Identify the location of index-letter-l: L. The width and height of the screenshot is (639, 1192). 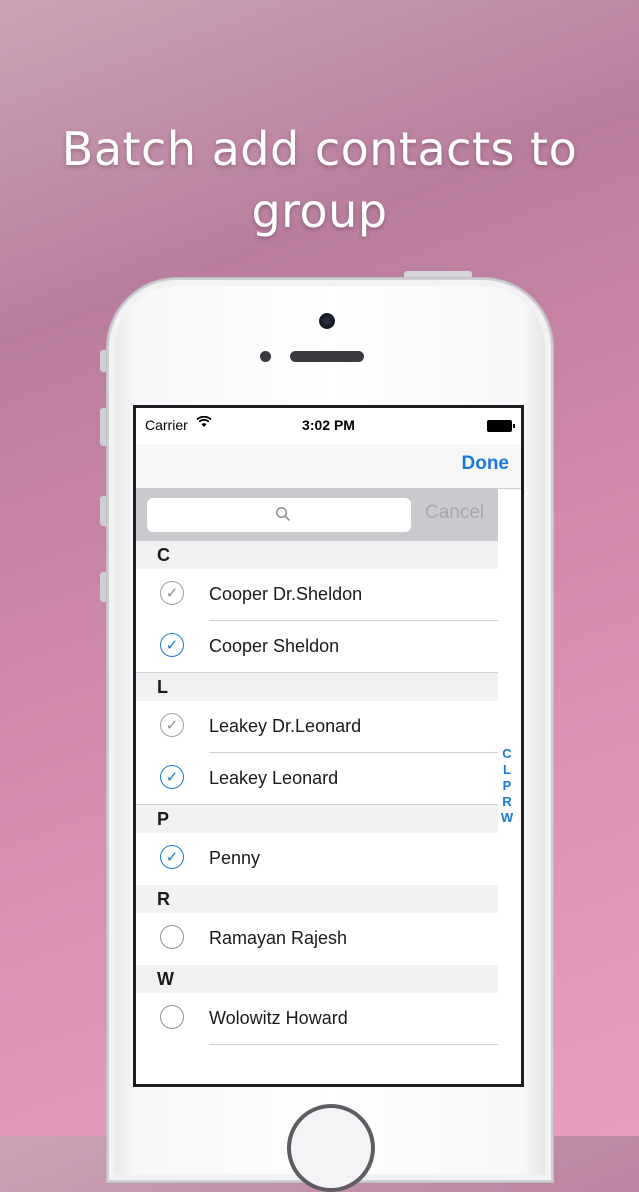
(507, 770).